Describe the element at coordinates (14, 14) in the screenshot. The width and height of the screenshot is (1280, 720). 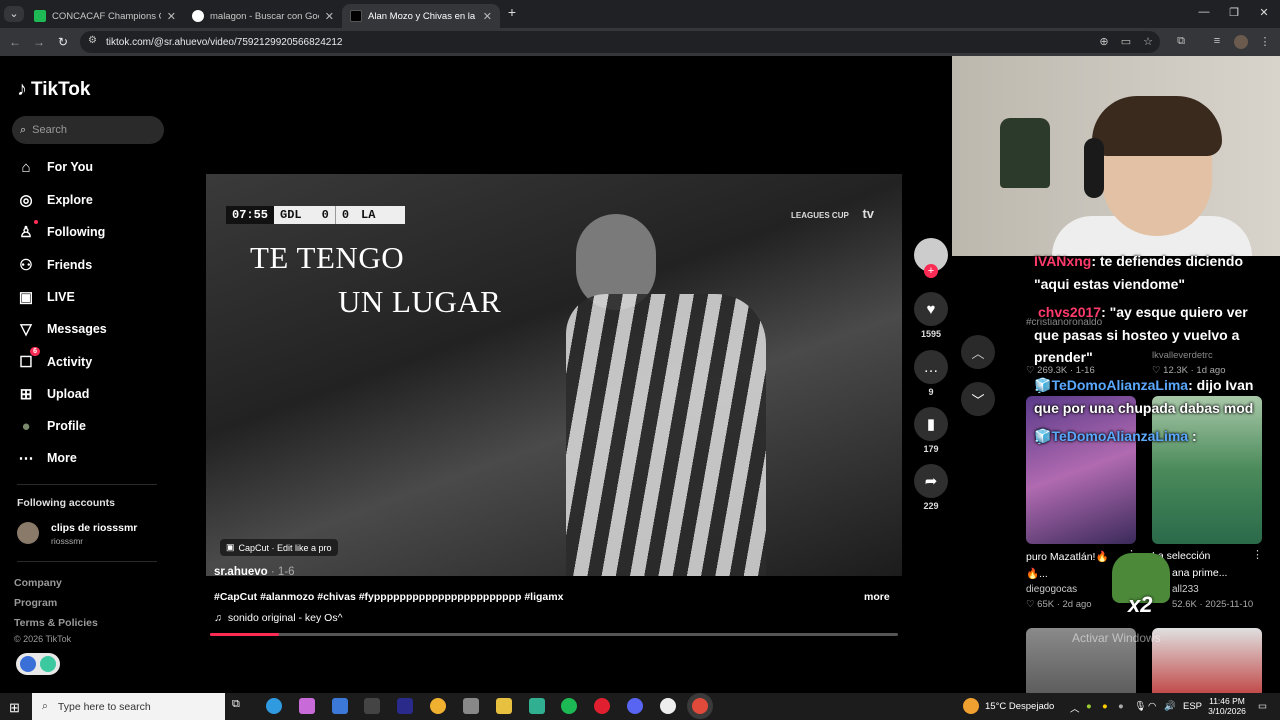
I see `tab-search-button: ⌄` at that location.